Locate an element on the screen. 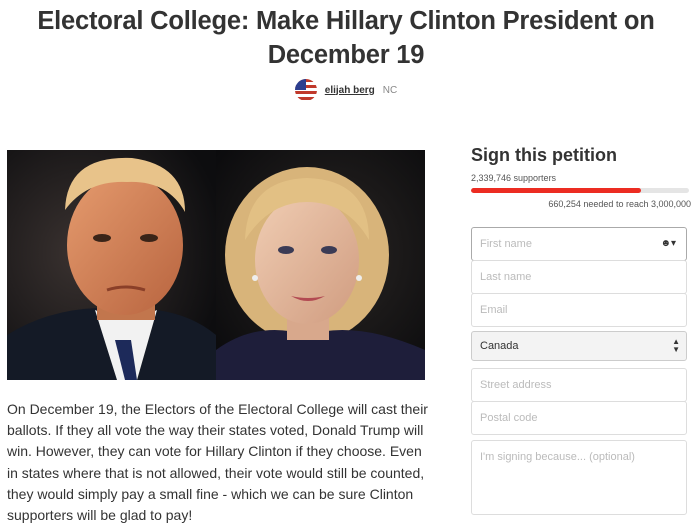  last-name-field: Last name is located at coordinates (579, 277).